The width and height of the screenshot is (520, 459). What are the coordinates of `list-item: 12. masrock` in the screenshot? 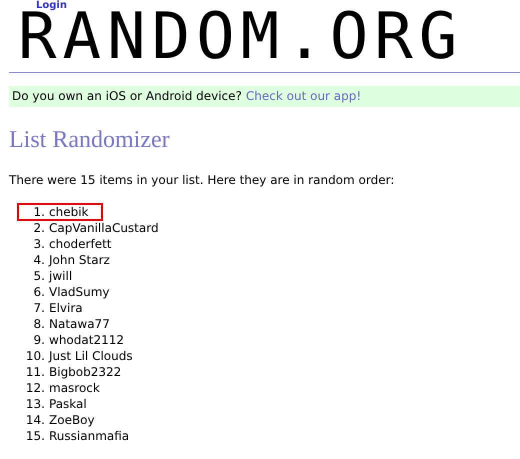 It's located at (62, 388).